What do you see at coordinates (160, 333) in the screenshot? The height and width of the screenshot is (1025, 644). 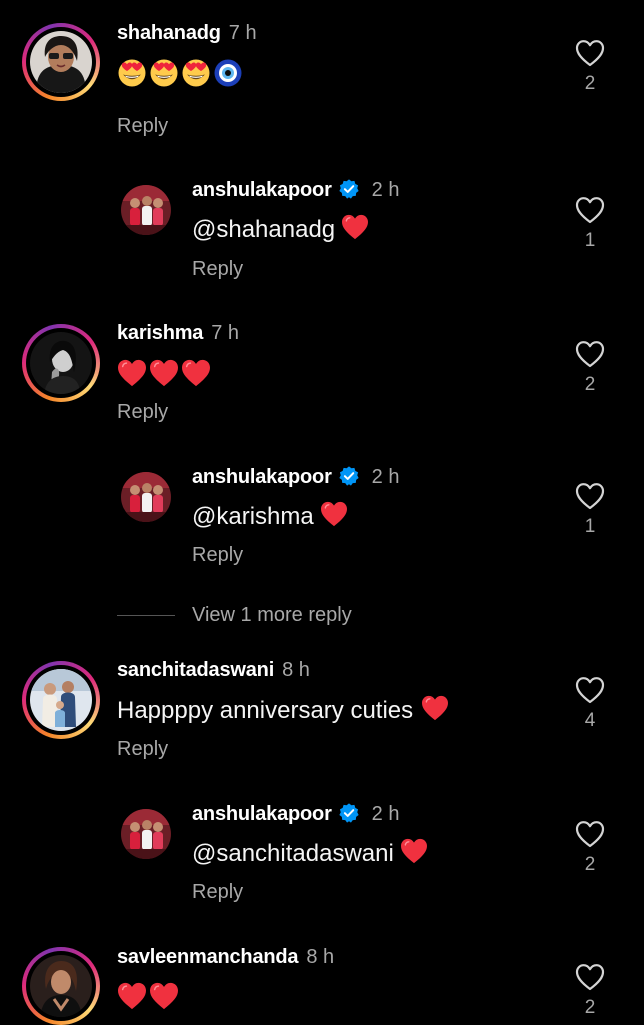 I see `username: karishma` at bounding box center [160, 333].